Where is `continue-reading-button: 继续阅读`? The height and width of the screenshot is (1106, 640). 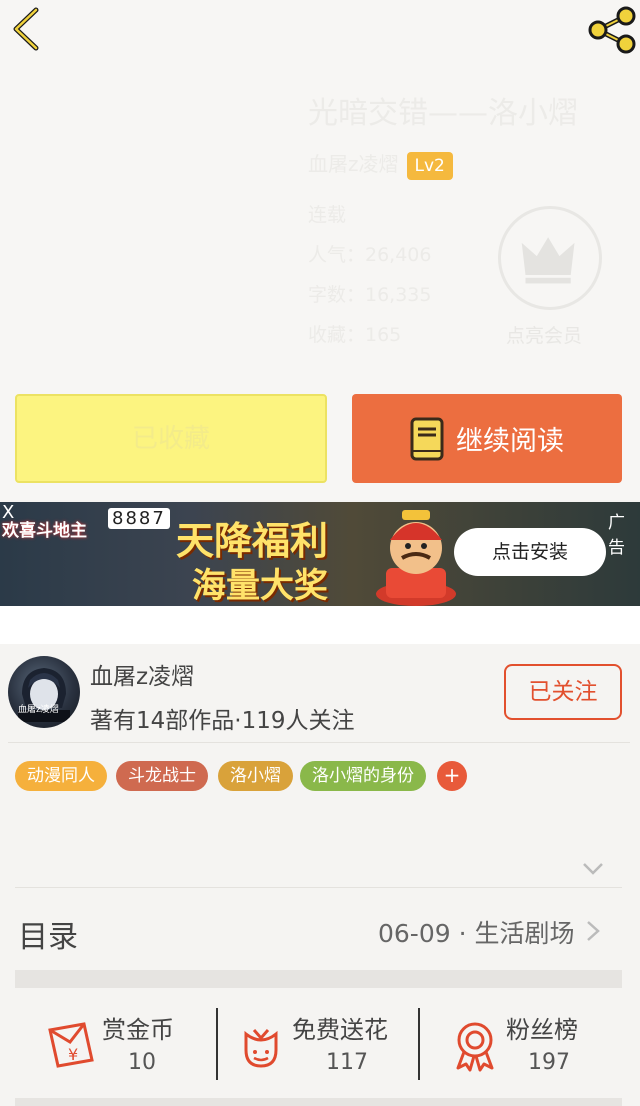
continue-reading-button: 继续阅读 is located at coordinates (487, 438).